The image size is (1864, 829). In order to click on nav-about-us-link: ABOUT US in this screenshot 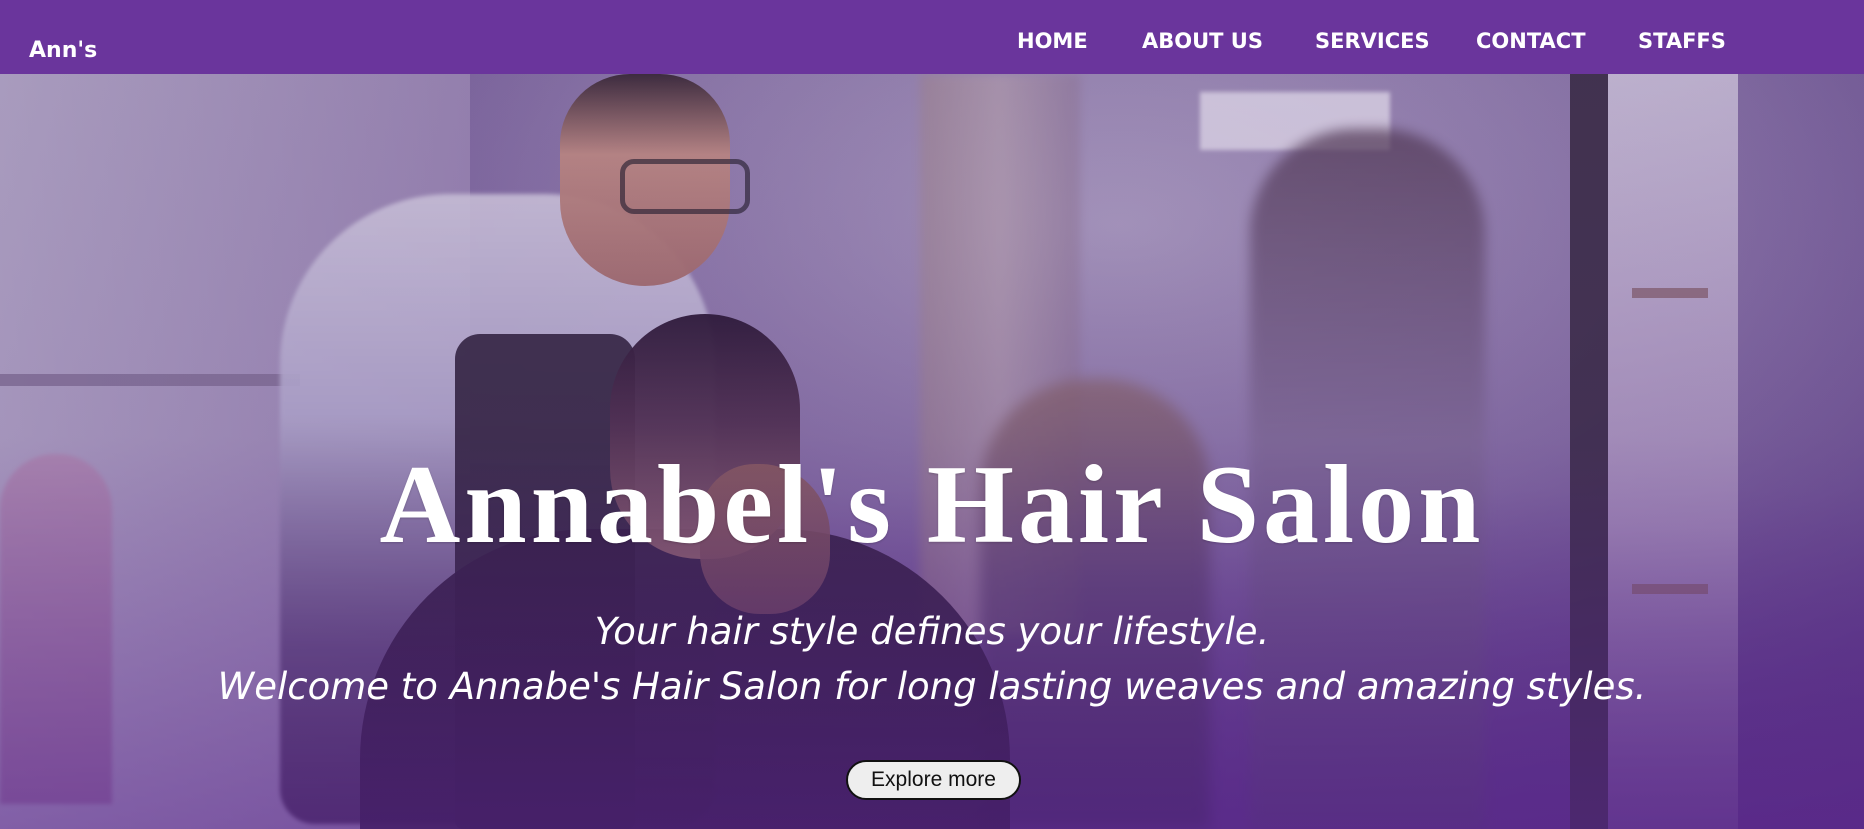, I will do `click(1202, 41)`.